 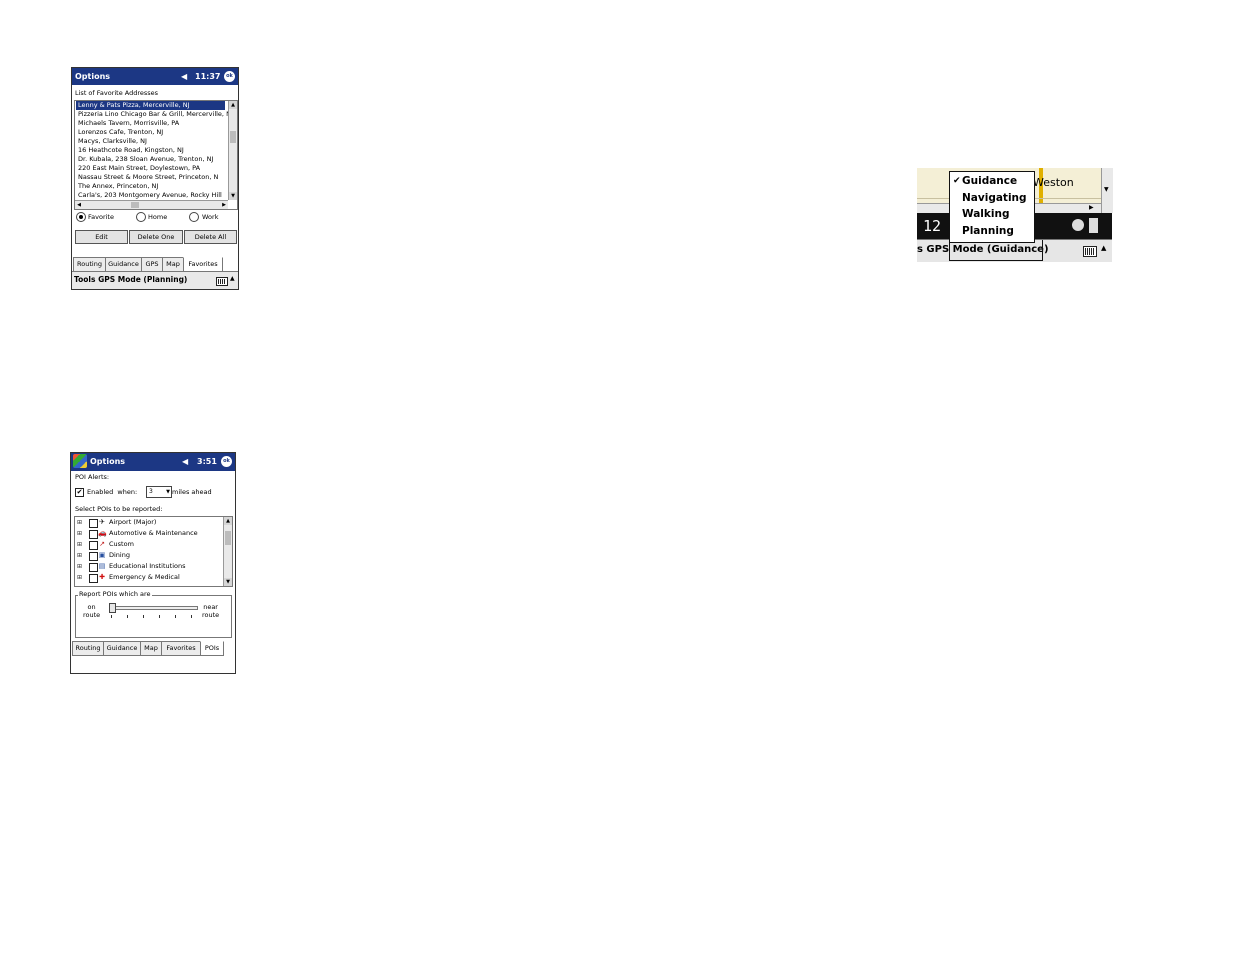 I want to click on poi-alerts-label: POI Alerts:, so click(x=92, y=477).